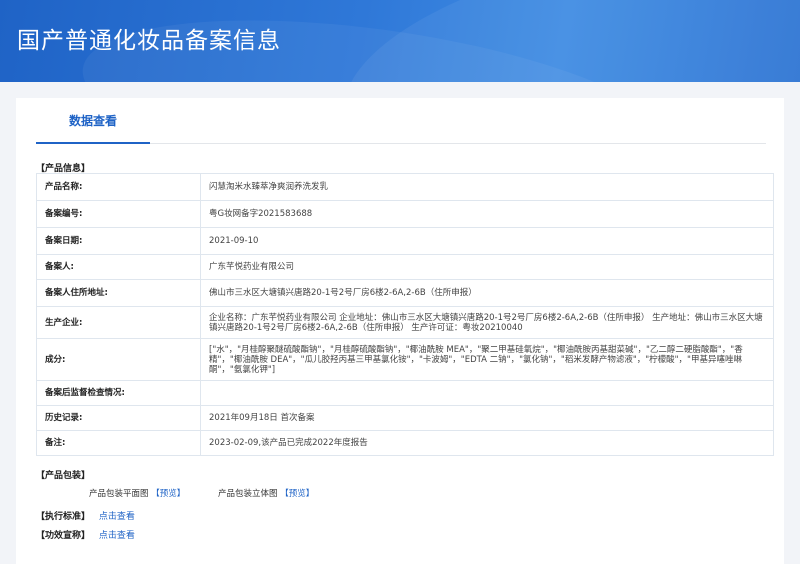  Describe the element at coordinates (487, 293) in the screenshot. I see `row-value: 佛山市三水区大塘镇兴唐路20-1号2号厂房6楼2-6A,2-6B（住所申报）` at that location.